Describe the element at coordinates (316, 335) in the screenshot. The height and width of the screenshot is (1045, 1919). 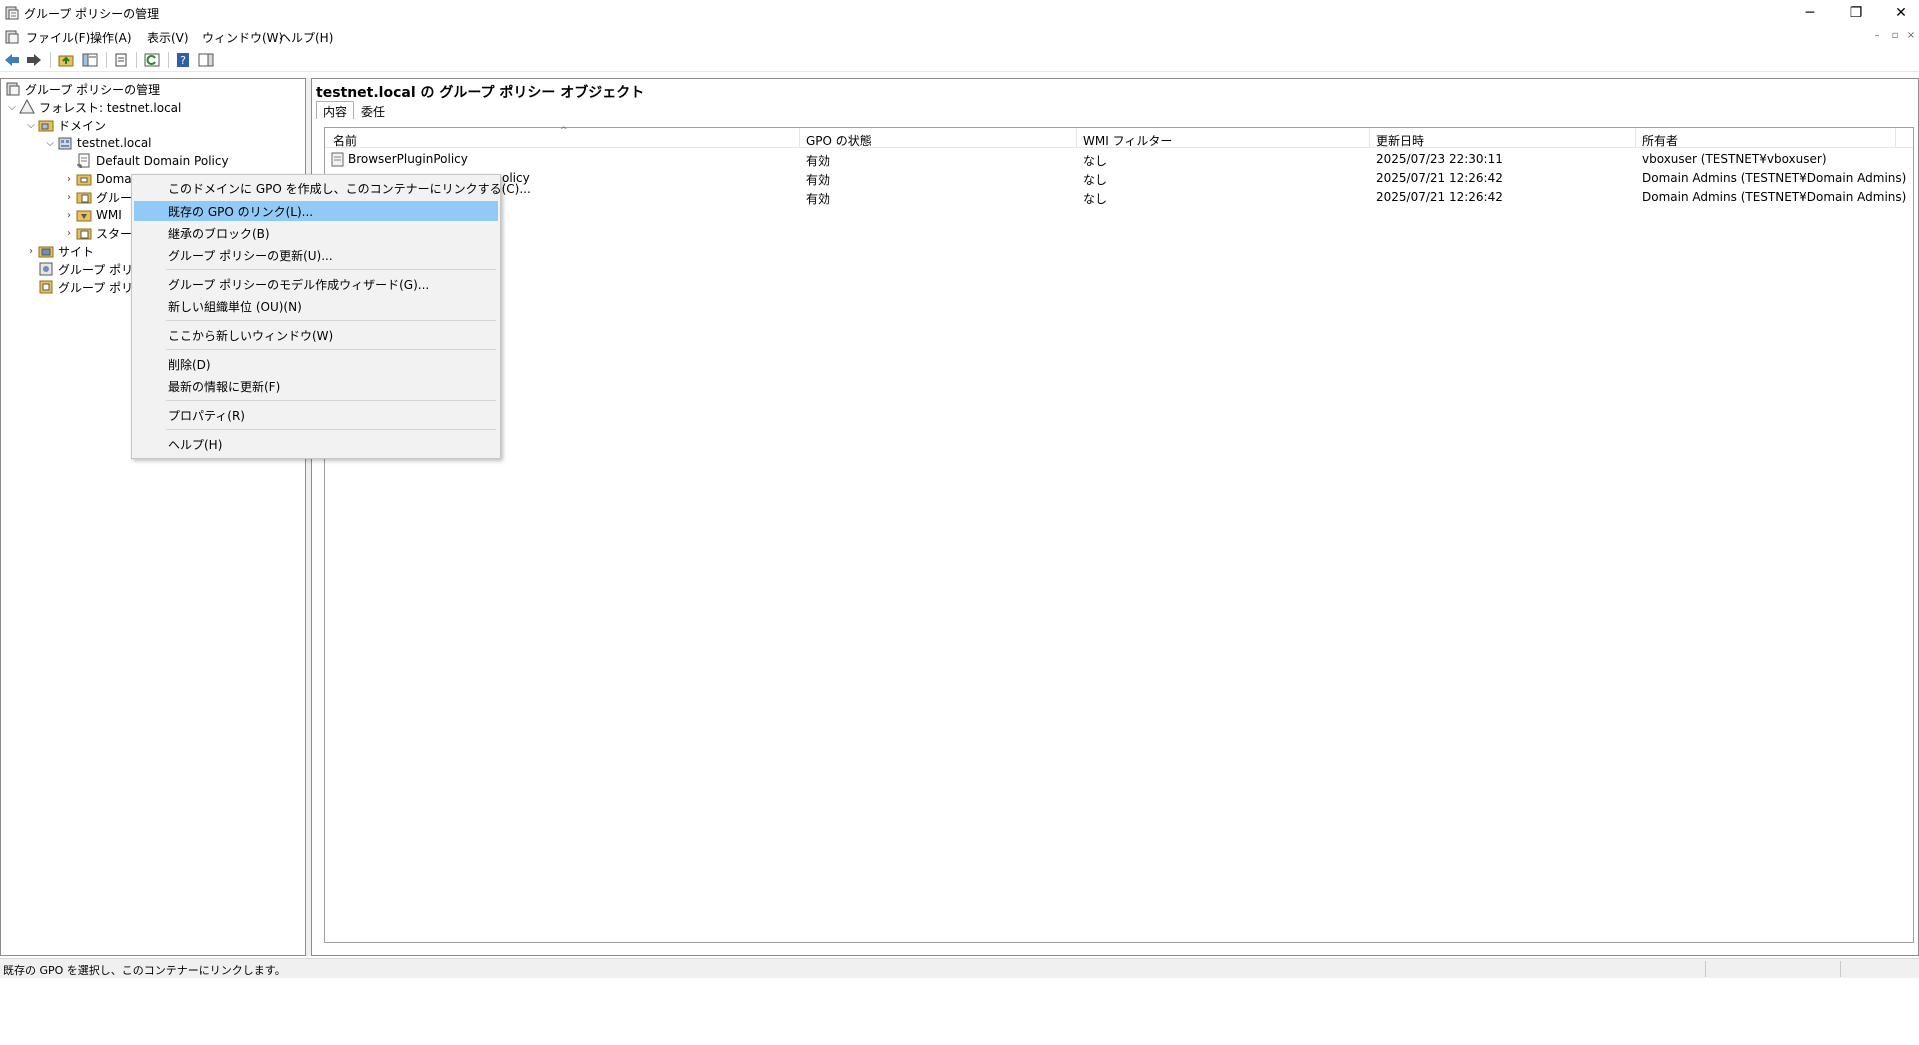
I see `menu-item-new-window: ここから新しいウィンドウ(W)` at that location.